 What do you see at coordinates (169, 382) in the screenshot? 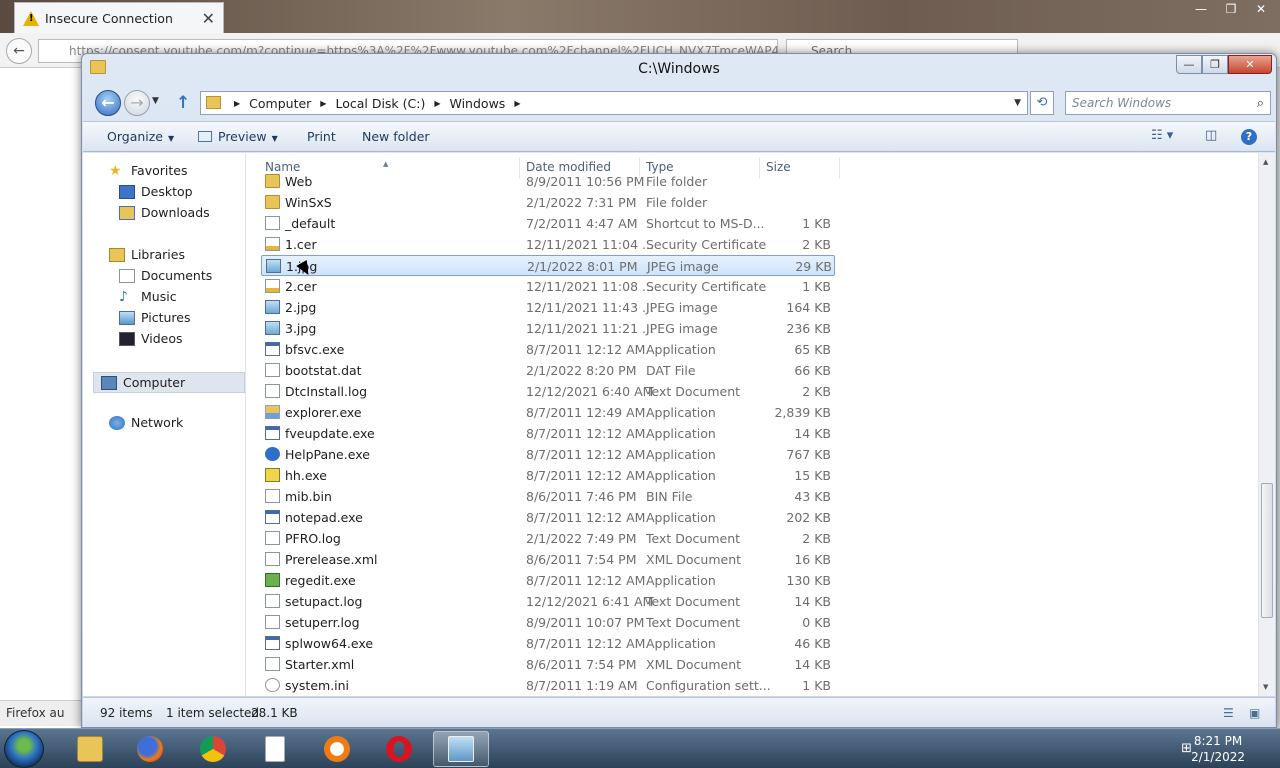
I see `nav-computer: Computer` at bounding box center [169, 382].